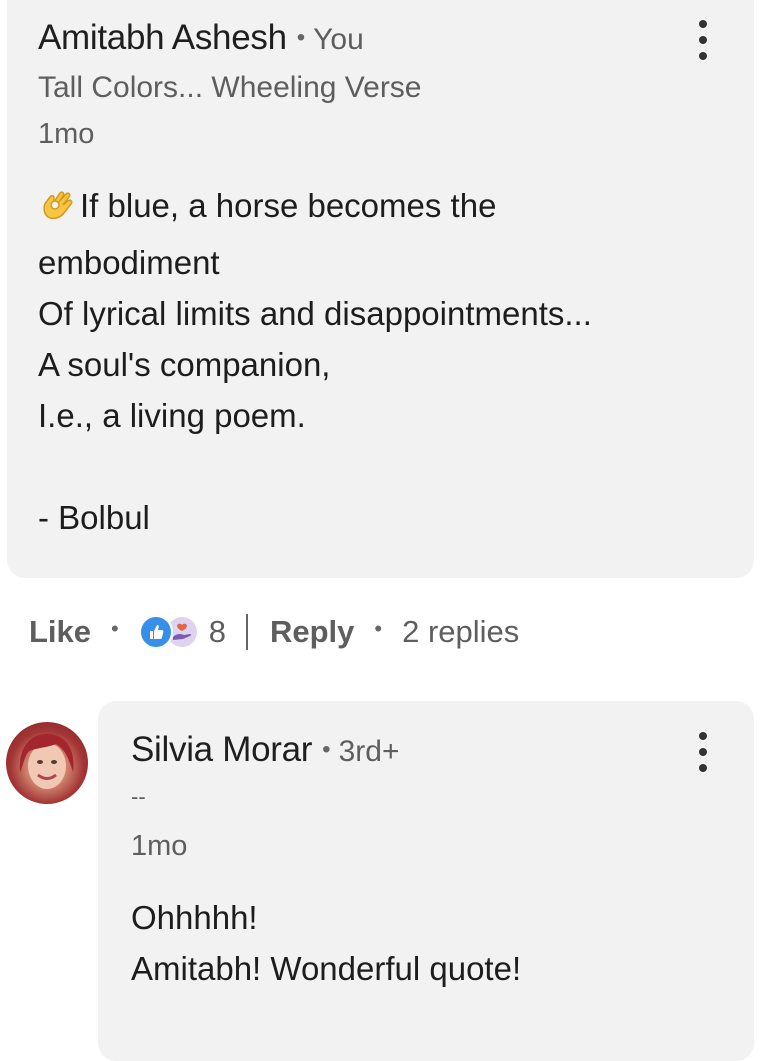 The height and width of the screenshot is (1061, 768). I want to click on comment-action-bar: Like • 8 Reply • 2 replies, so click(274, 632).